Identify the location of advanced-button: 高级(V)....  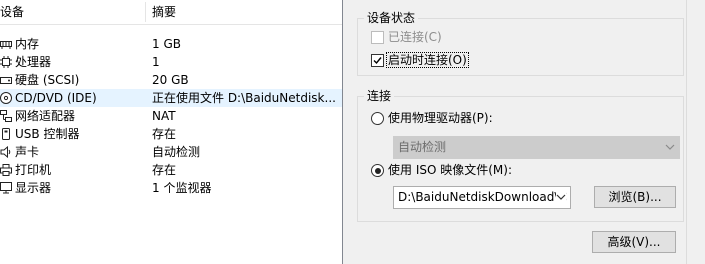
(634, 242).